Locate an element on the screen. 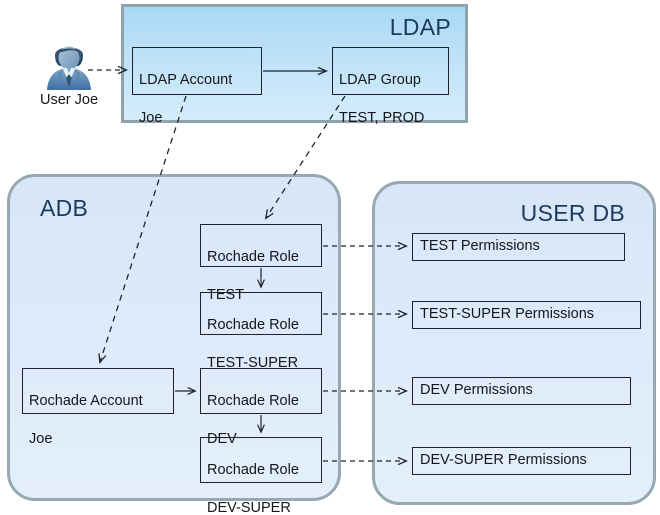  node-rochade-role-dev-super: Rochade Role DEV-SUPER is located at coordinates (261, 476).